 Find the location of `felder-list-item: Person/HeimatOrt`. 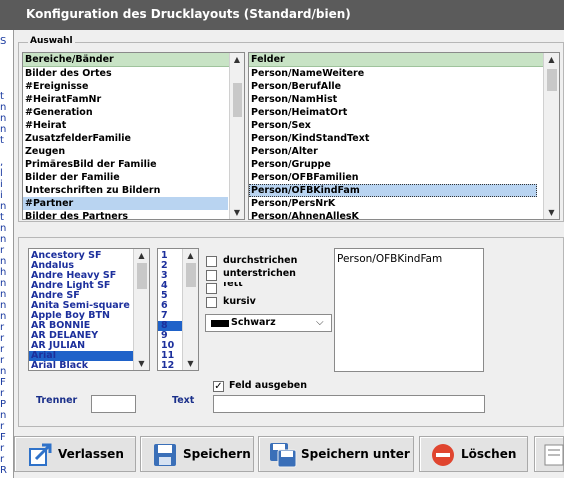

felder-list-item: Person/HeimatOrt is located at coordinates (393, 112).